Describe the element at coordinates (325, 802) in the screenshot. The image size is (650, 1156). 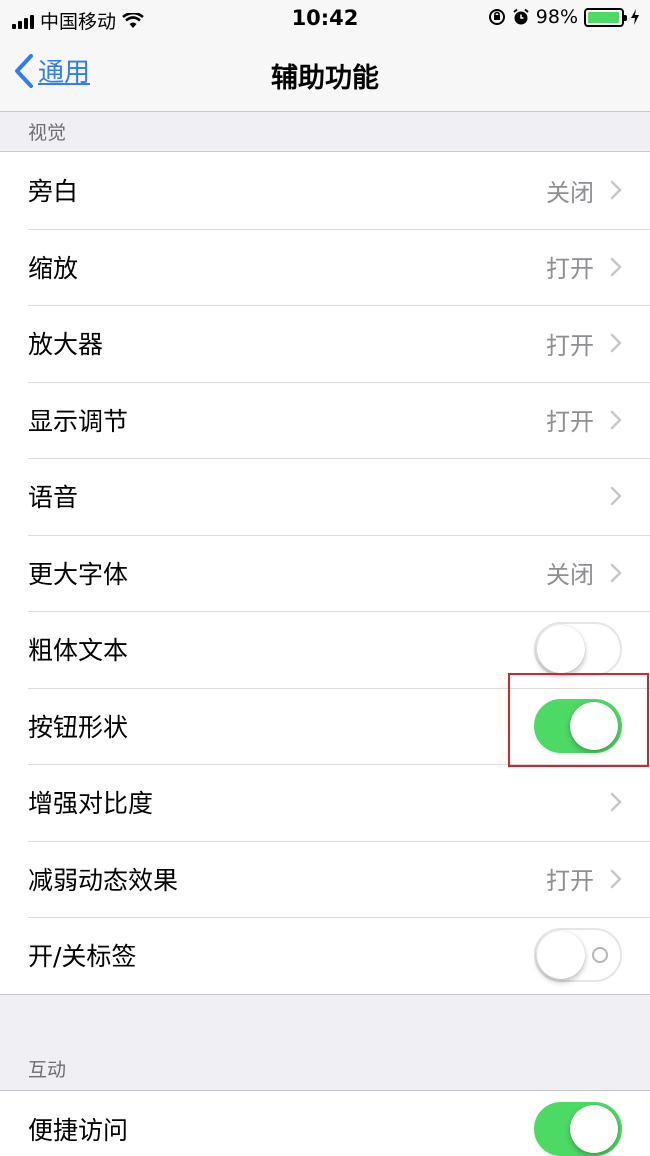
I see `settings-row: 增强对比度` at that location.